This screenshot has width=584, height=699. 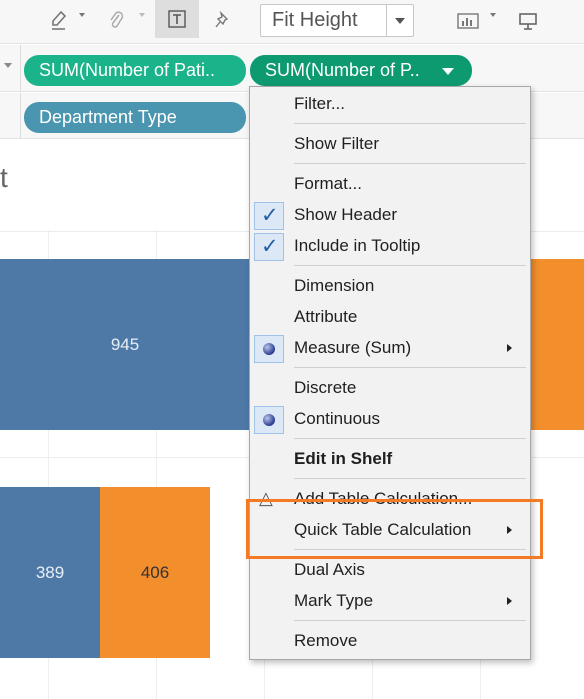 I want to click on bar-row1-orange, so click(x=556, y=344).